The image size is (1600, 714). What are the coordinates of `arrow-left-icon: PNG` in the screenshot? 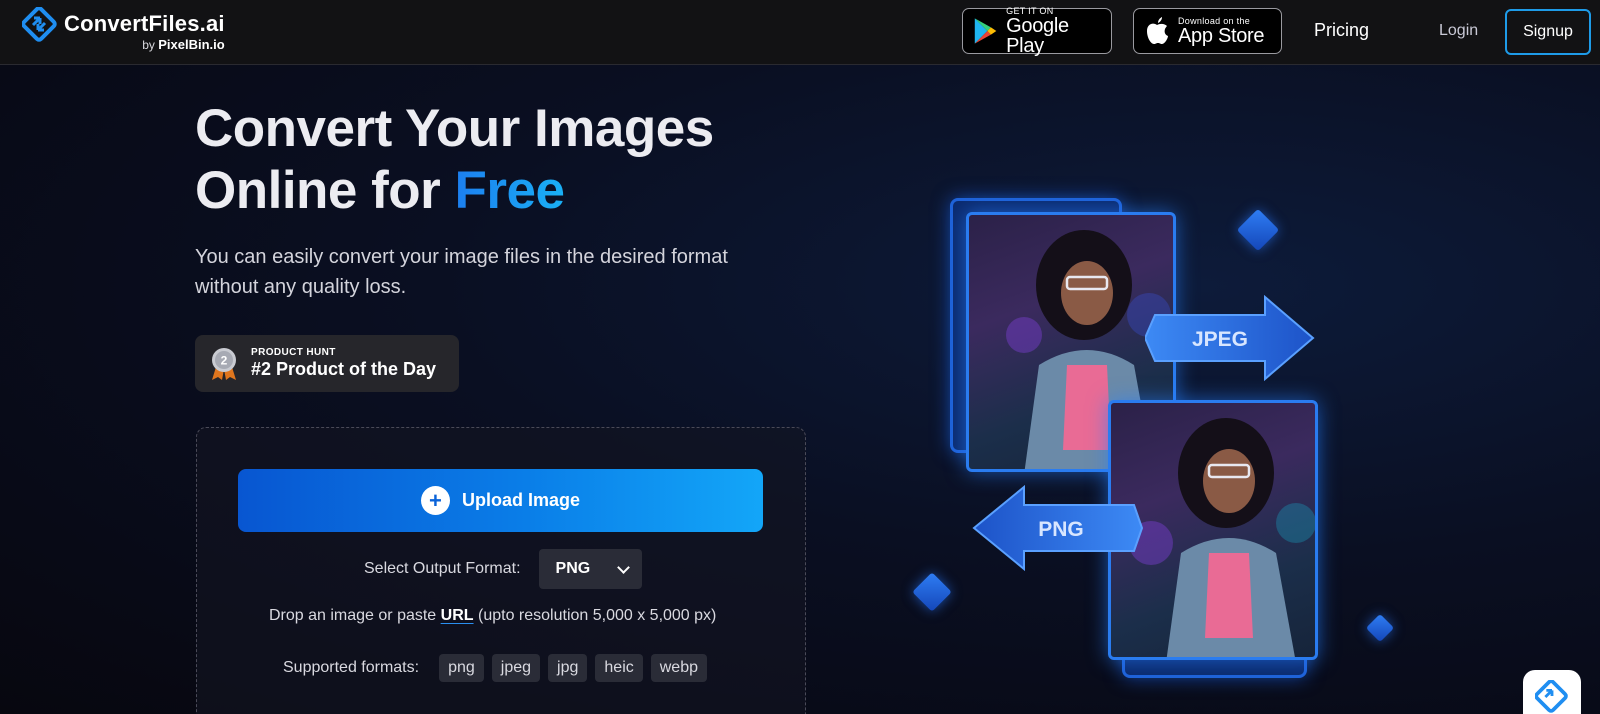 It's located at (1058, 528).